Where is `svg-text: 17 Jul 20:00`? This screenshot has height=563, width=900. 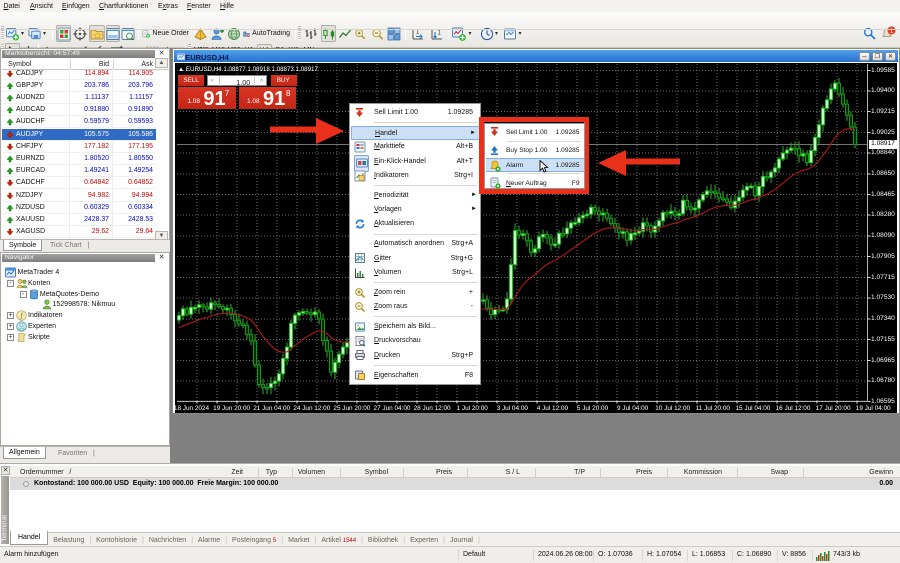
svg-text: 17 Jul 20:00 is located at coordinates (833, 408).